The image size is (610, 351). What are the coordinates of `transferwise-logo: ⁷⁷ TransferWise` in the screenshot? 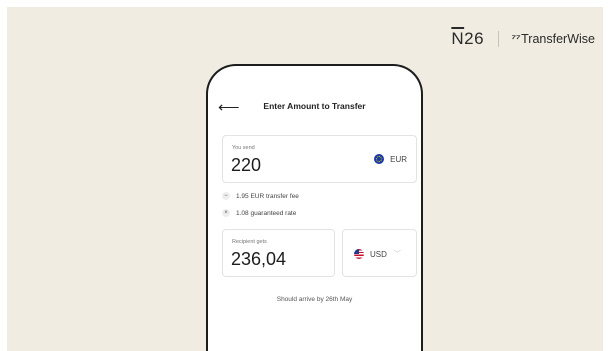 It's located at (552, 39).